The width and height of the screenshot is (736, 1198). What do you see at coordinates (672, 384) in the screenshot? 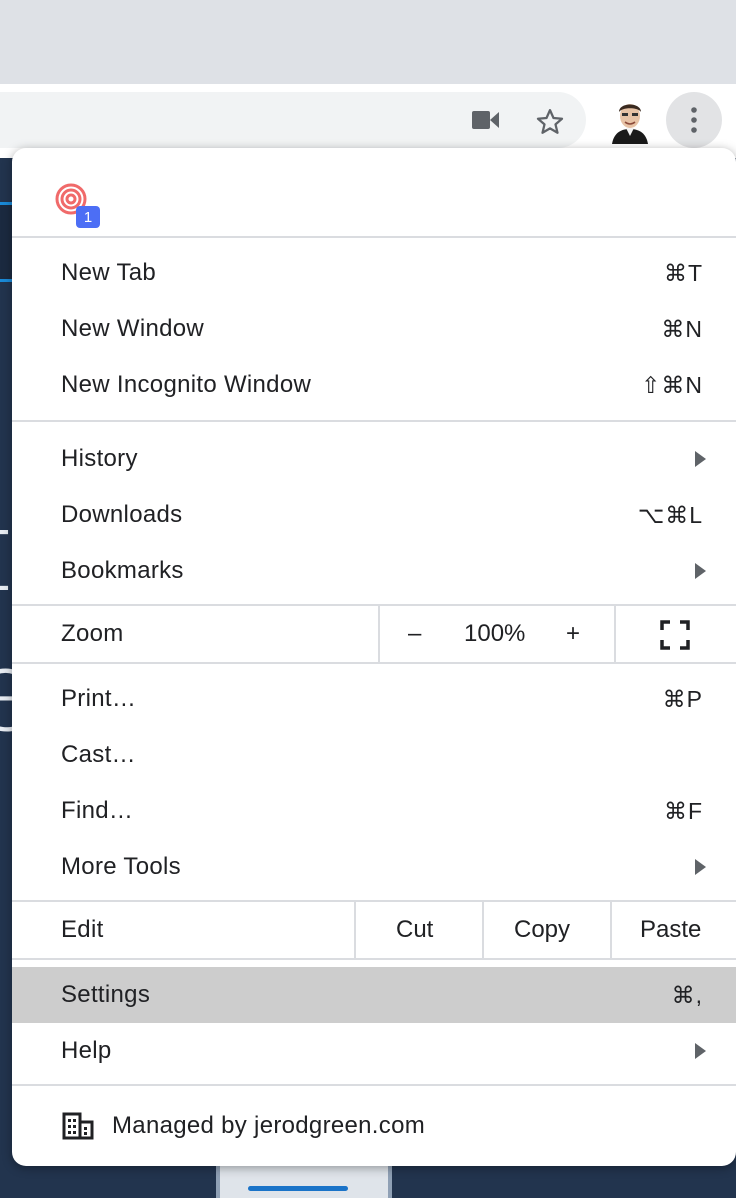
I see `menu-item-shortcut: ⇧⌘N` at bounding box center [672, 384].